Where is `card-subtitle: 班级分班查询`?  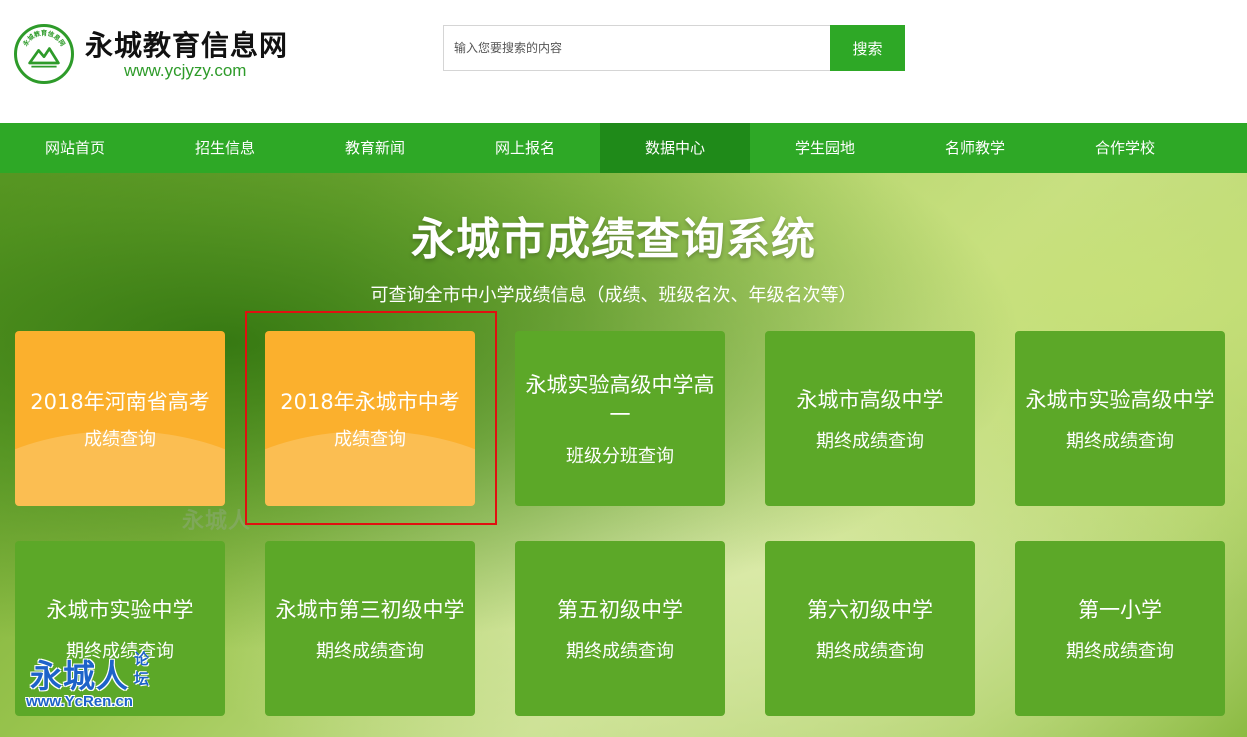 card-subtitle: 班级分班查询 is located at coordinates (620, 456).